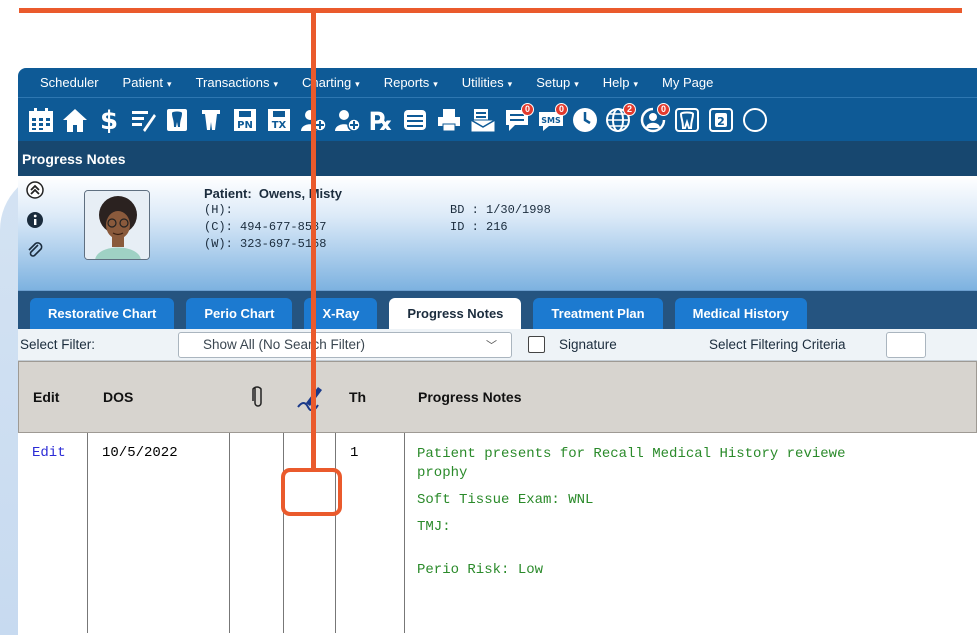  I want to click on patient-side-icons, so click(35, 220).